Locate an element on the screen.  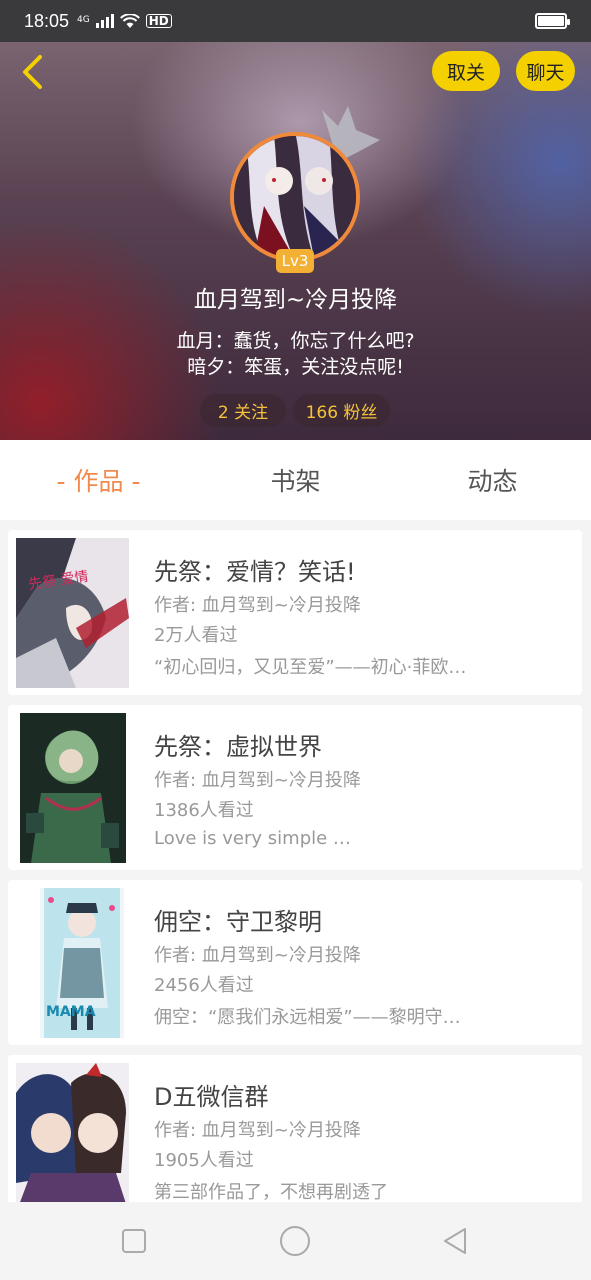
work-title: 先祭：虚拟世界 is located at coordinates (238, 747).